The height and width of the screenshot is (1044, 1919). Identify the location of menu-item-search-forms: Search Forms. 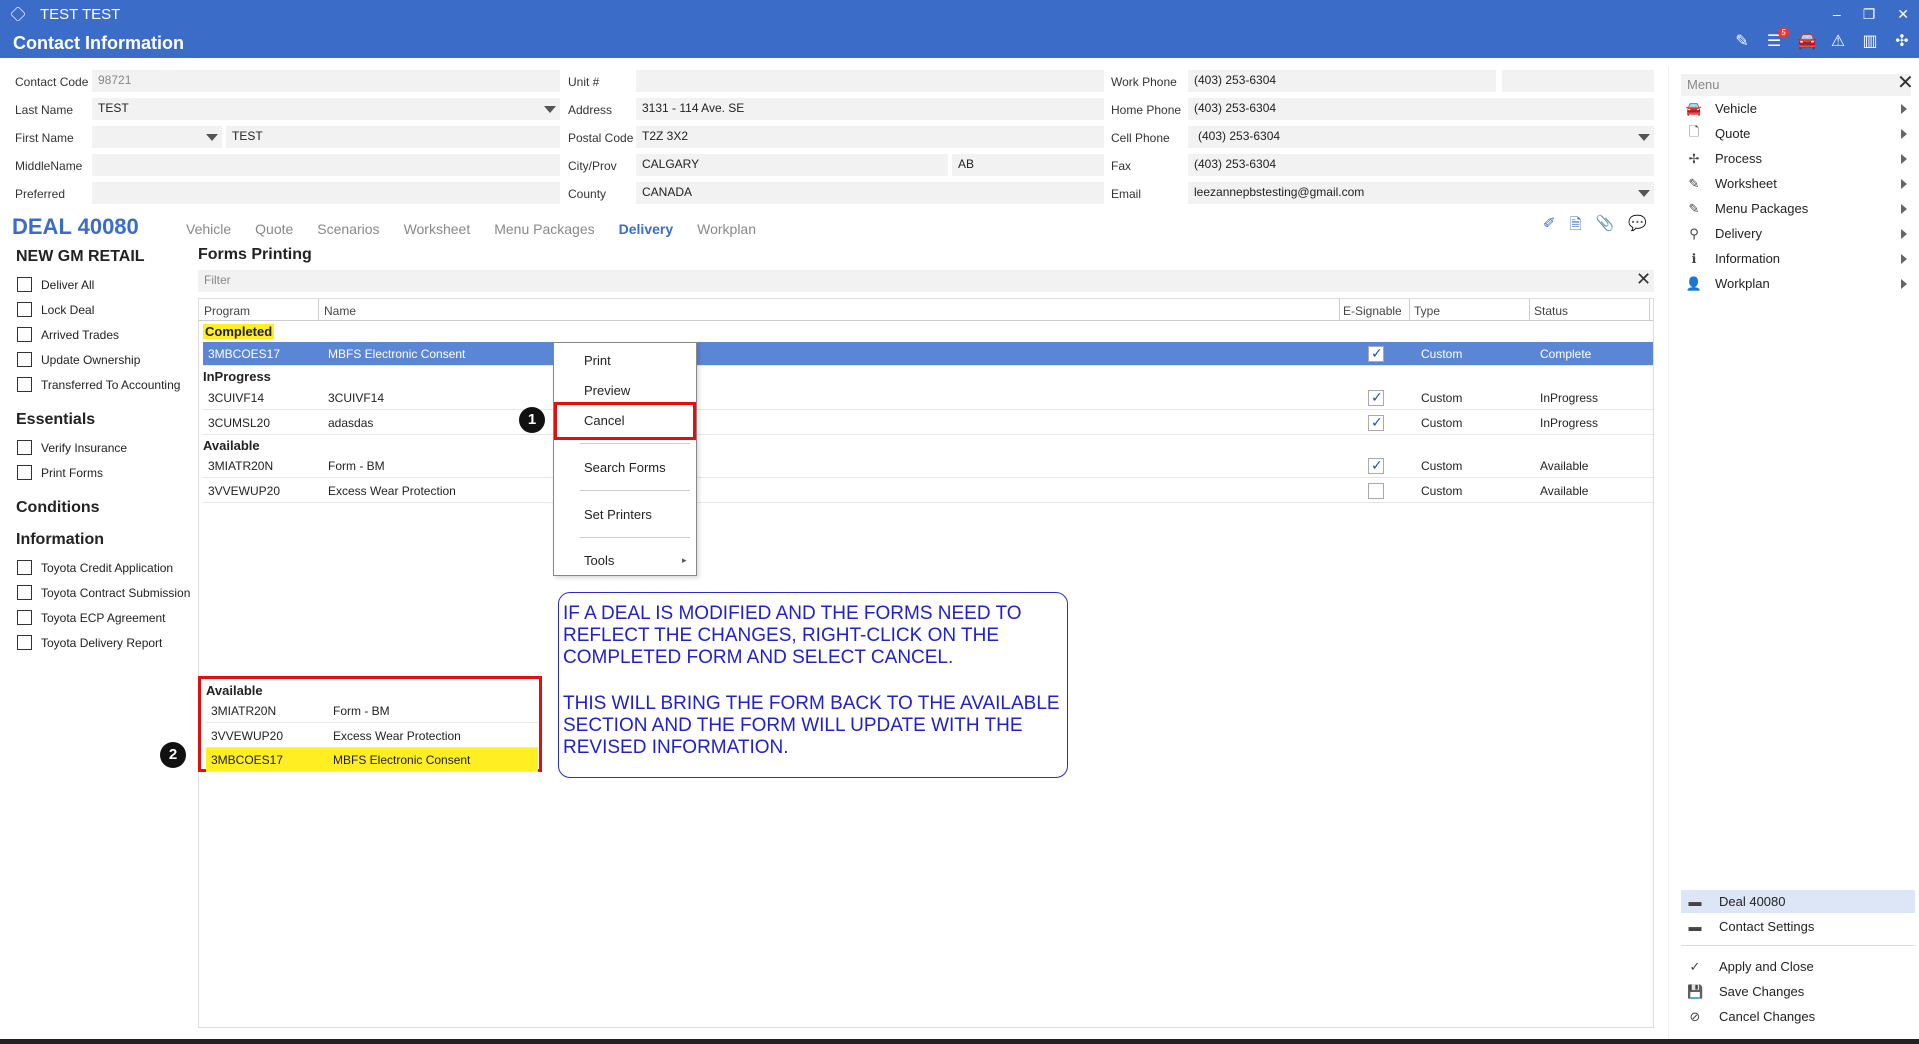
(625, 467).